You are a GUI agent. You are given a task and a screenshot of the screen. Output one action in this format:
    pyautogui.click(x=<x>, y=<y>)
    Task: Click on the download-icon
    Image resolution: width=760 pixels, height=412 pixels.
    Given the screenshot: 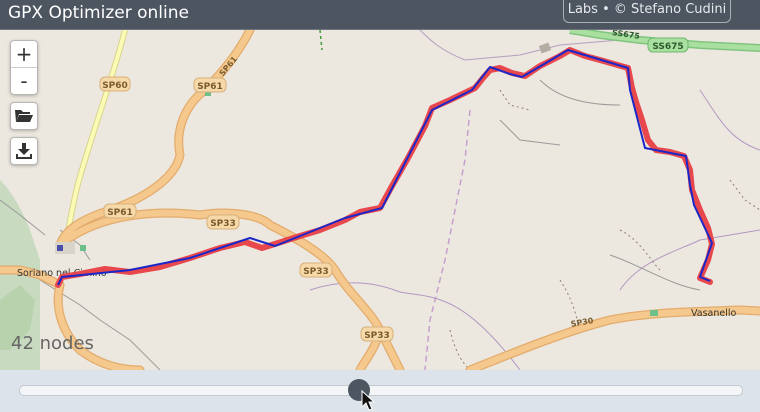 What is the action you would take?
    pyautogui.click(x=24, y=151)
    